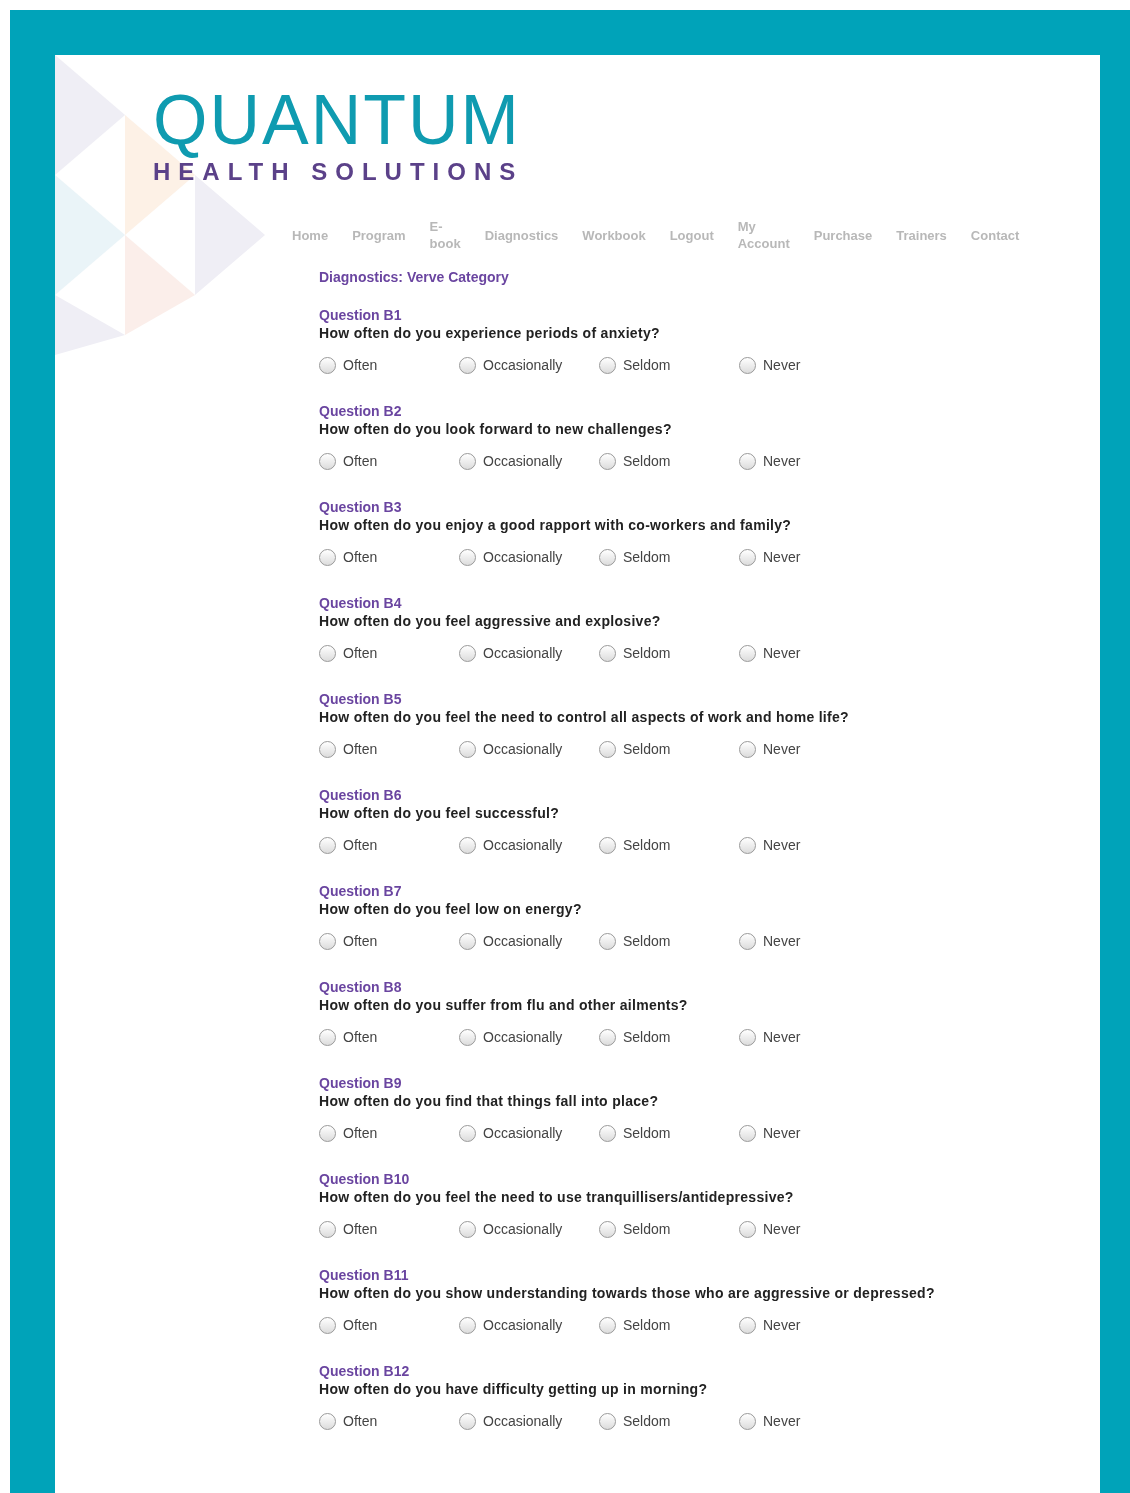 This screenshot has width=1130, height=1493. Describe the element at coordinates (361, 603) in the screenshot. I see `question-number: Question B4` at that location.